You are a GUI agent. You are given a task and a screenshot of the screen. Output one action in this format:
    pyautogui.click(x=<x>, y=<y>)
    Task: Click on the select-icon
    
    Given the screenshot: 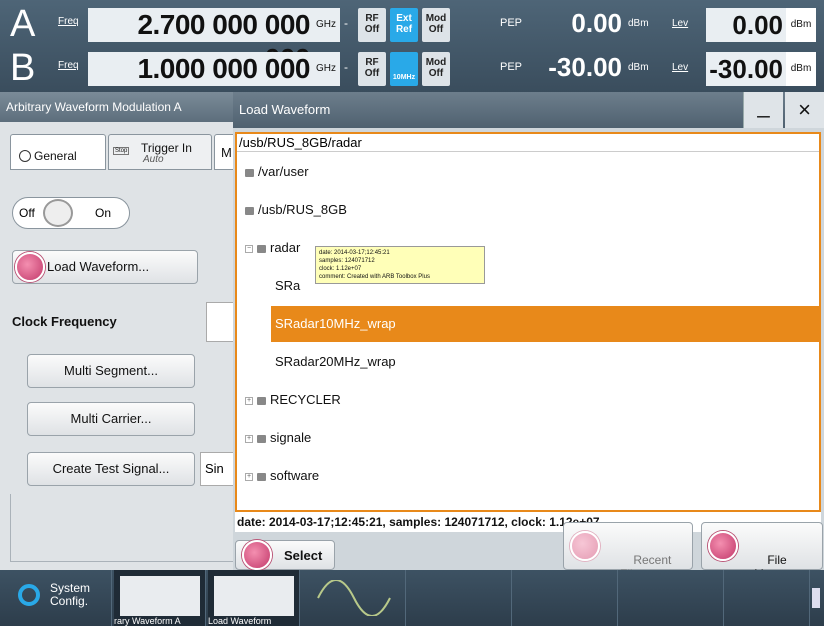 What is the action you would take?
    pyautogui.click(x=257, y=555)
    